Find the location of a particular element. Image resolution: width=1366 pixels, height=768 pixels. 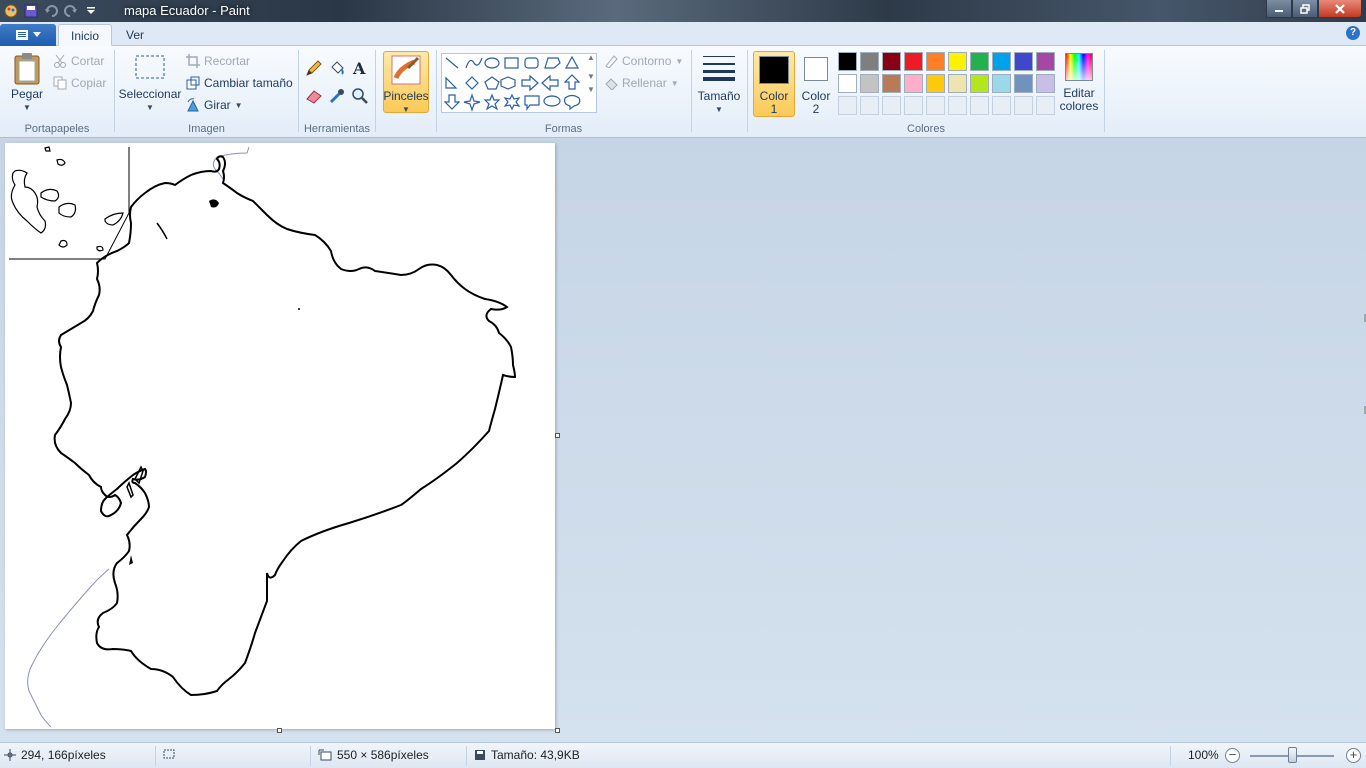

zoom-out-button: − is located at coordinates (1232, 755).